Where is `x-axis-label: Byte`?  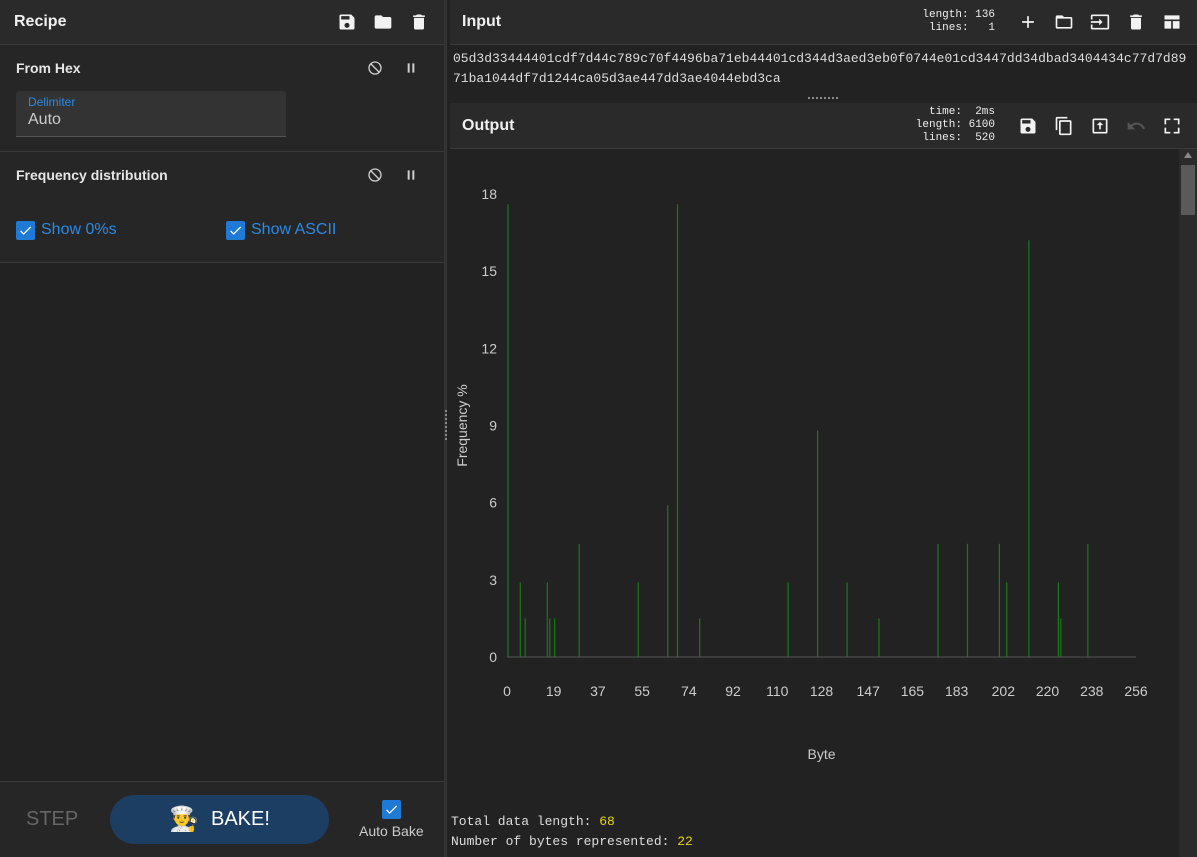 x-axis-label: Byte is located at coordinates (821, 754).